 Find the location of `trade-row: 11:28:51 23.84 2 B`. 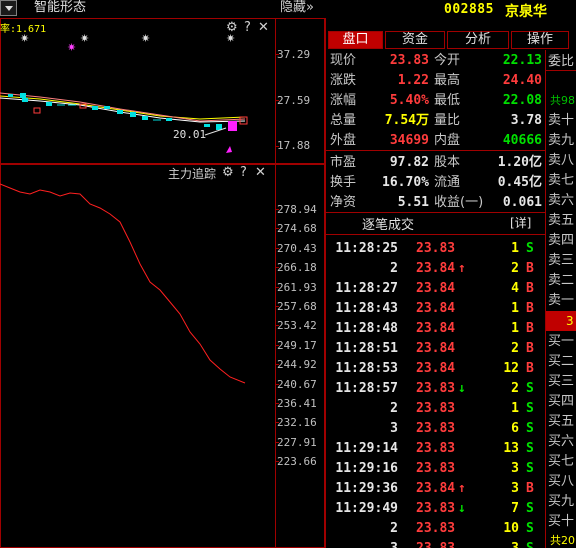

trade-row: 11:28:51 23.84 2 B is located at coordinates (435, 349).